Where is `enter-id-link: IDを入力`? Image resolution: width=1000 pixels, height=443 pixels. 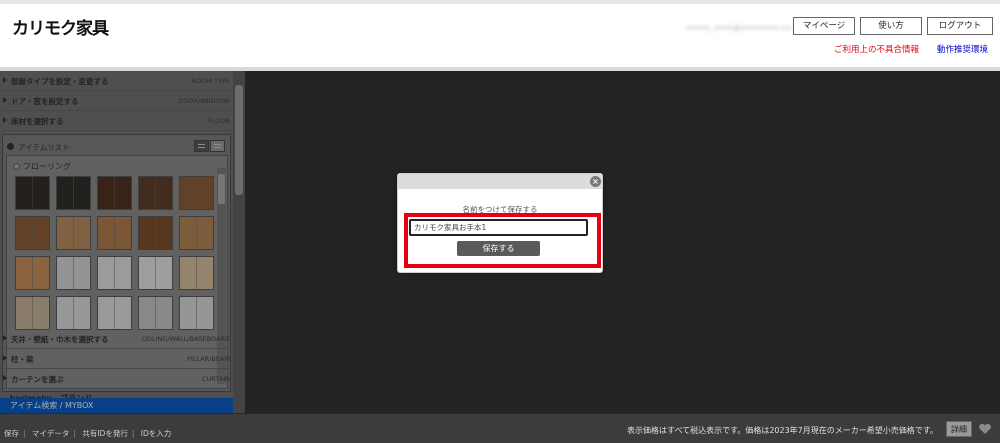 enter-id-link: IDを入力 is located at coordinates (156, 433).